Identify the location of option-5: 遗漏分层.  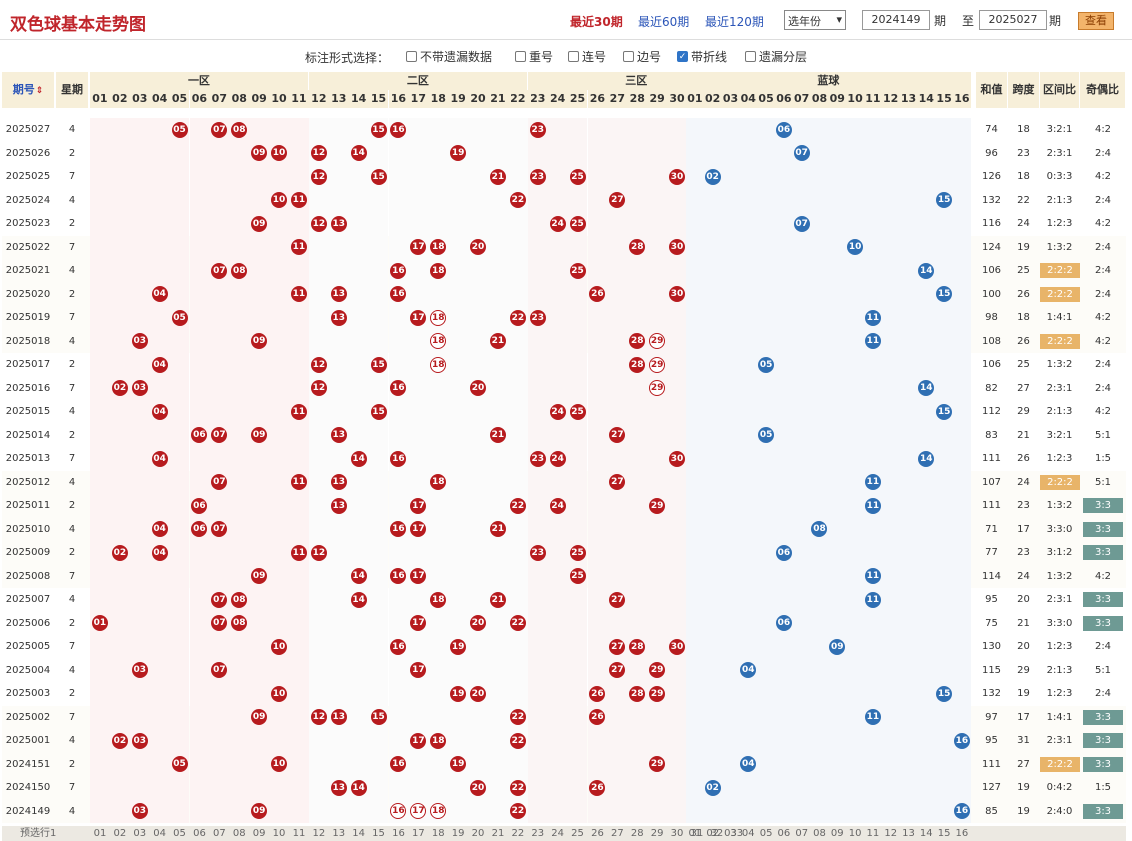
(776, 56).